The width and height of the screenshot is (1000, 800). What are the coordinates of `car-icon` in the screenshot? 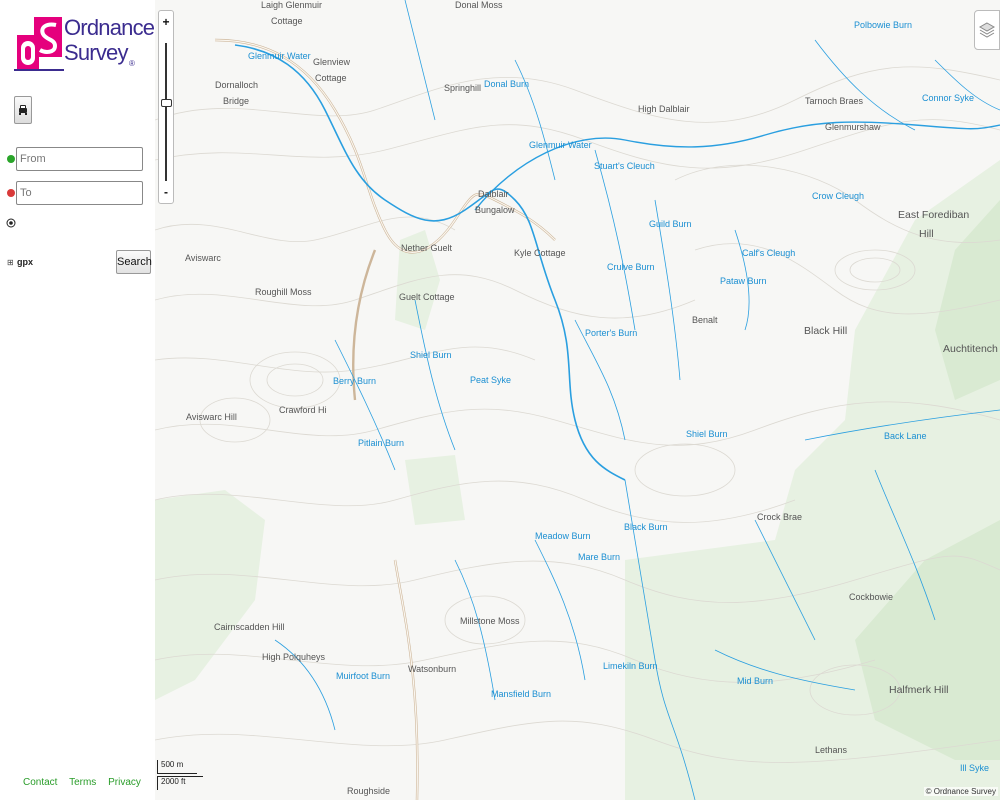 It's located at (23, 110).